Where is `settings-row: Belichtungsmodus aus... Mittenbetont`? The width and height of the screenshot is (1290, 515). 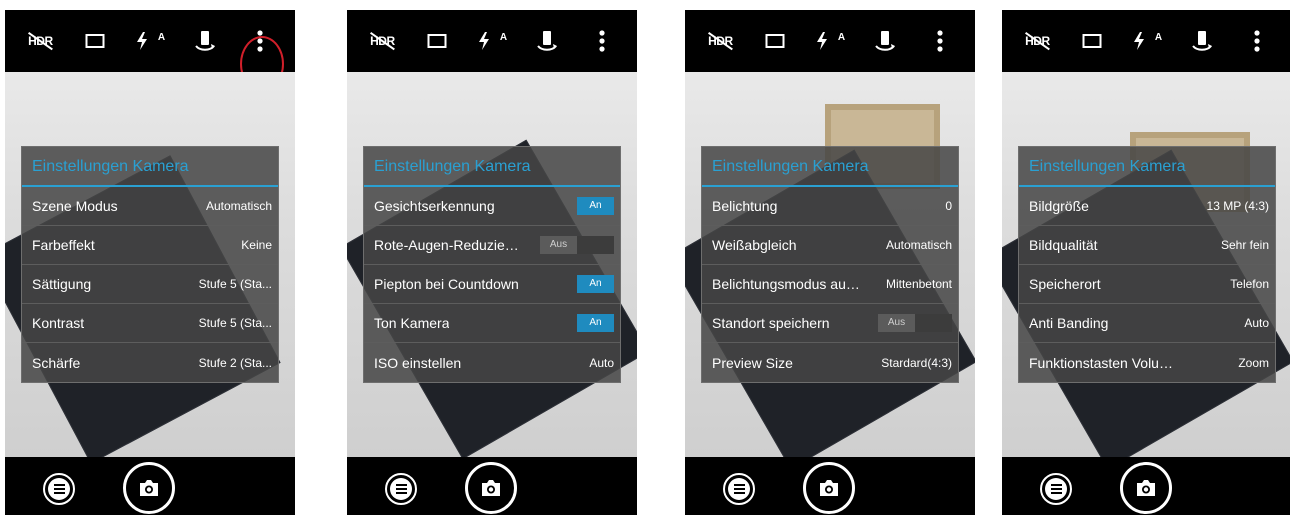 settings-row: Belichtungsmodus aus... Mittenbetont is located at coordinates (830, 284).